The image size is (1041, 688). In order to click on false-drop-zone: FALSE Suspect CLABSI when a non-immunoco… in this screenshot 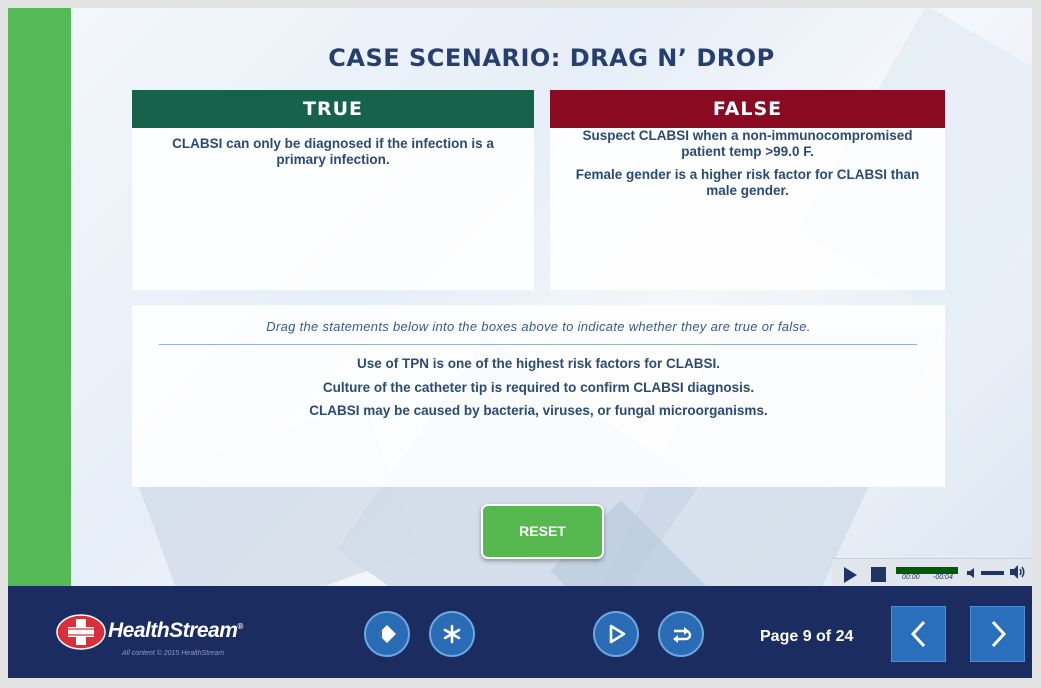, I will do `click(747, 190)`.